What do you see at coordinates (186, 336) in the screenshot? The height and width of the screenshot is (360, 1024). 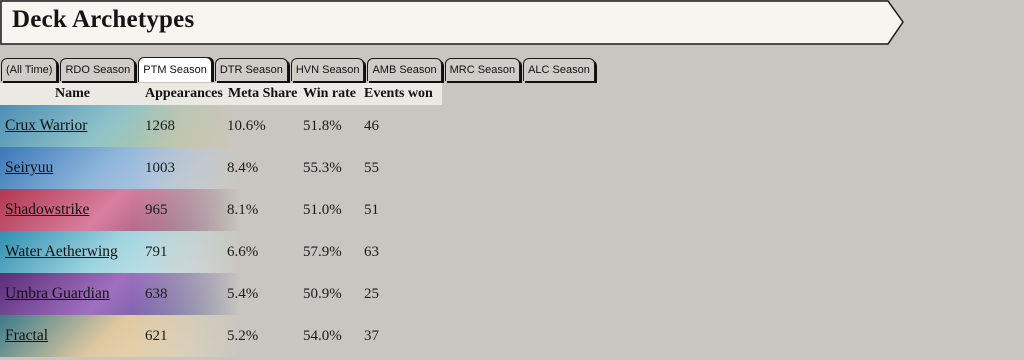 I see `appearances-cell: 621` at bounding box center [186, 336].